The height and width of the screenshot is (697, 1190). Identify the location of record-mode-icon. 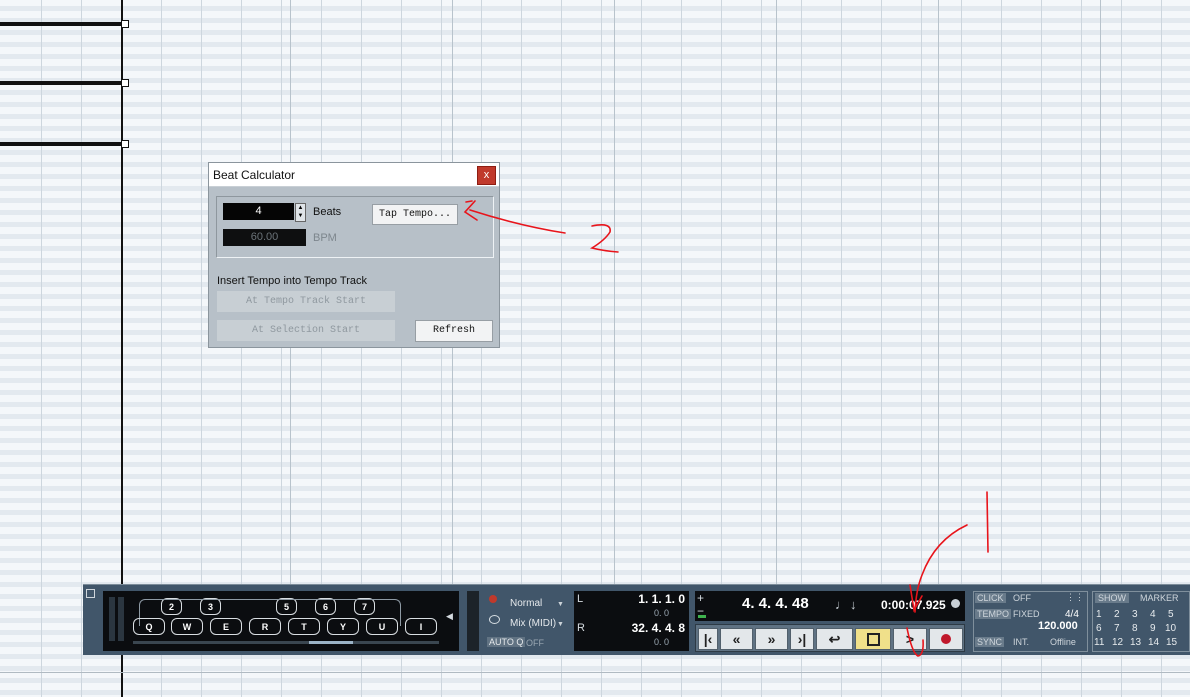
(493, 599).